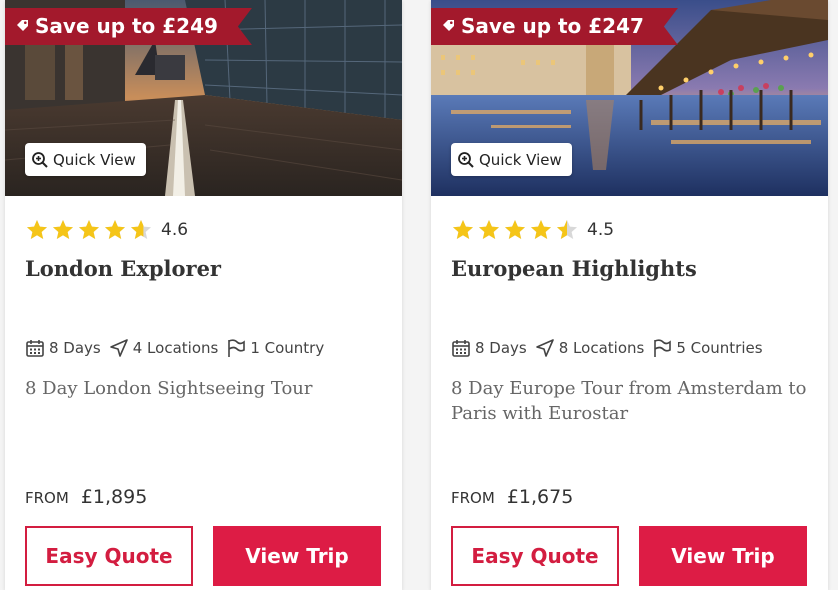 This screenshot has width=838, height=590. I want to click on price-amount: £1,895, so click(114, 497).